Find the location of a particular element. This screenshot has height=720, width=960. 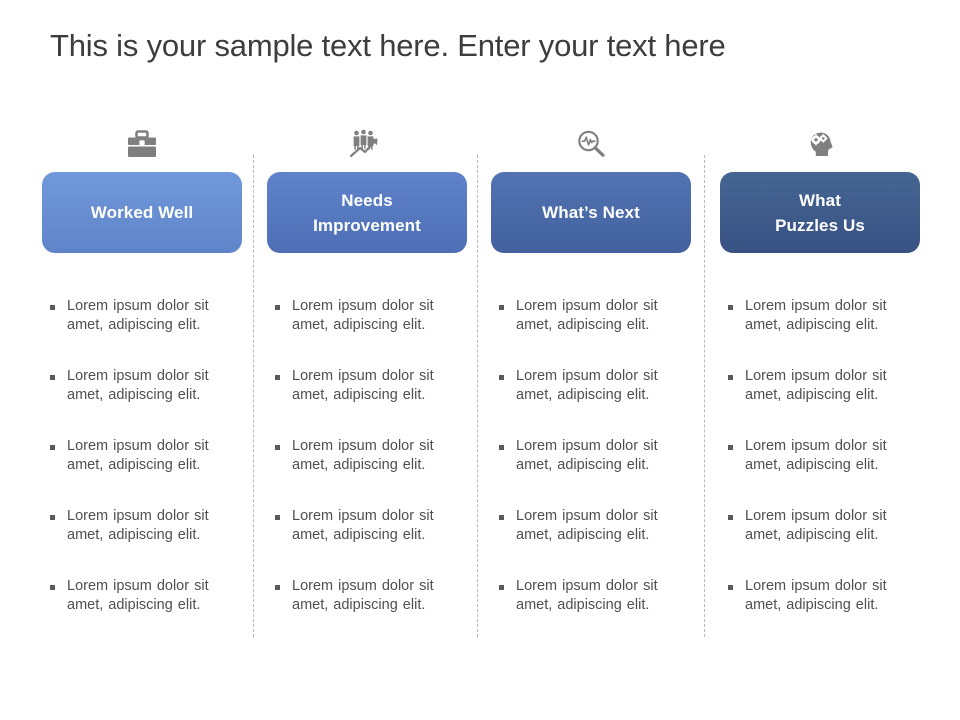

header-box-what-puzzles-us: What Puzzles Us is located at coordinates (820, 212).